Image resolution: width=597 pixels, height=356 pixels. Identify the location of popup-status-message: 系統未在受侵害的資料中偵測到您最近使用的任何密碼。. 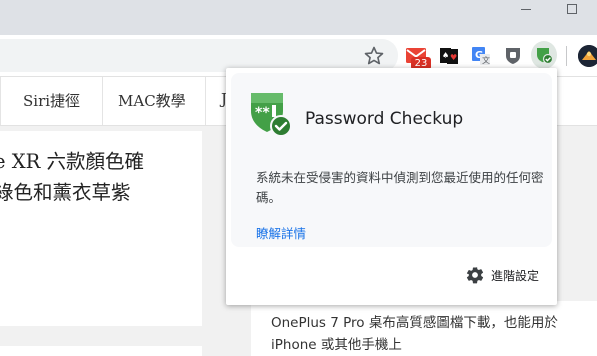
(400, 187).